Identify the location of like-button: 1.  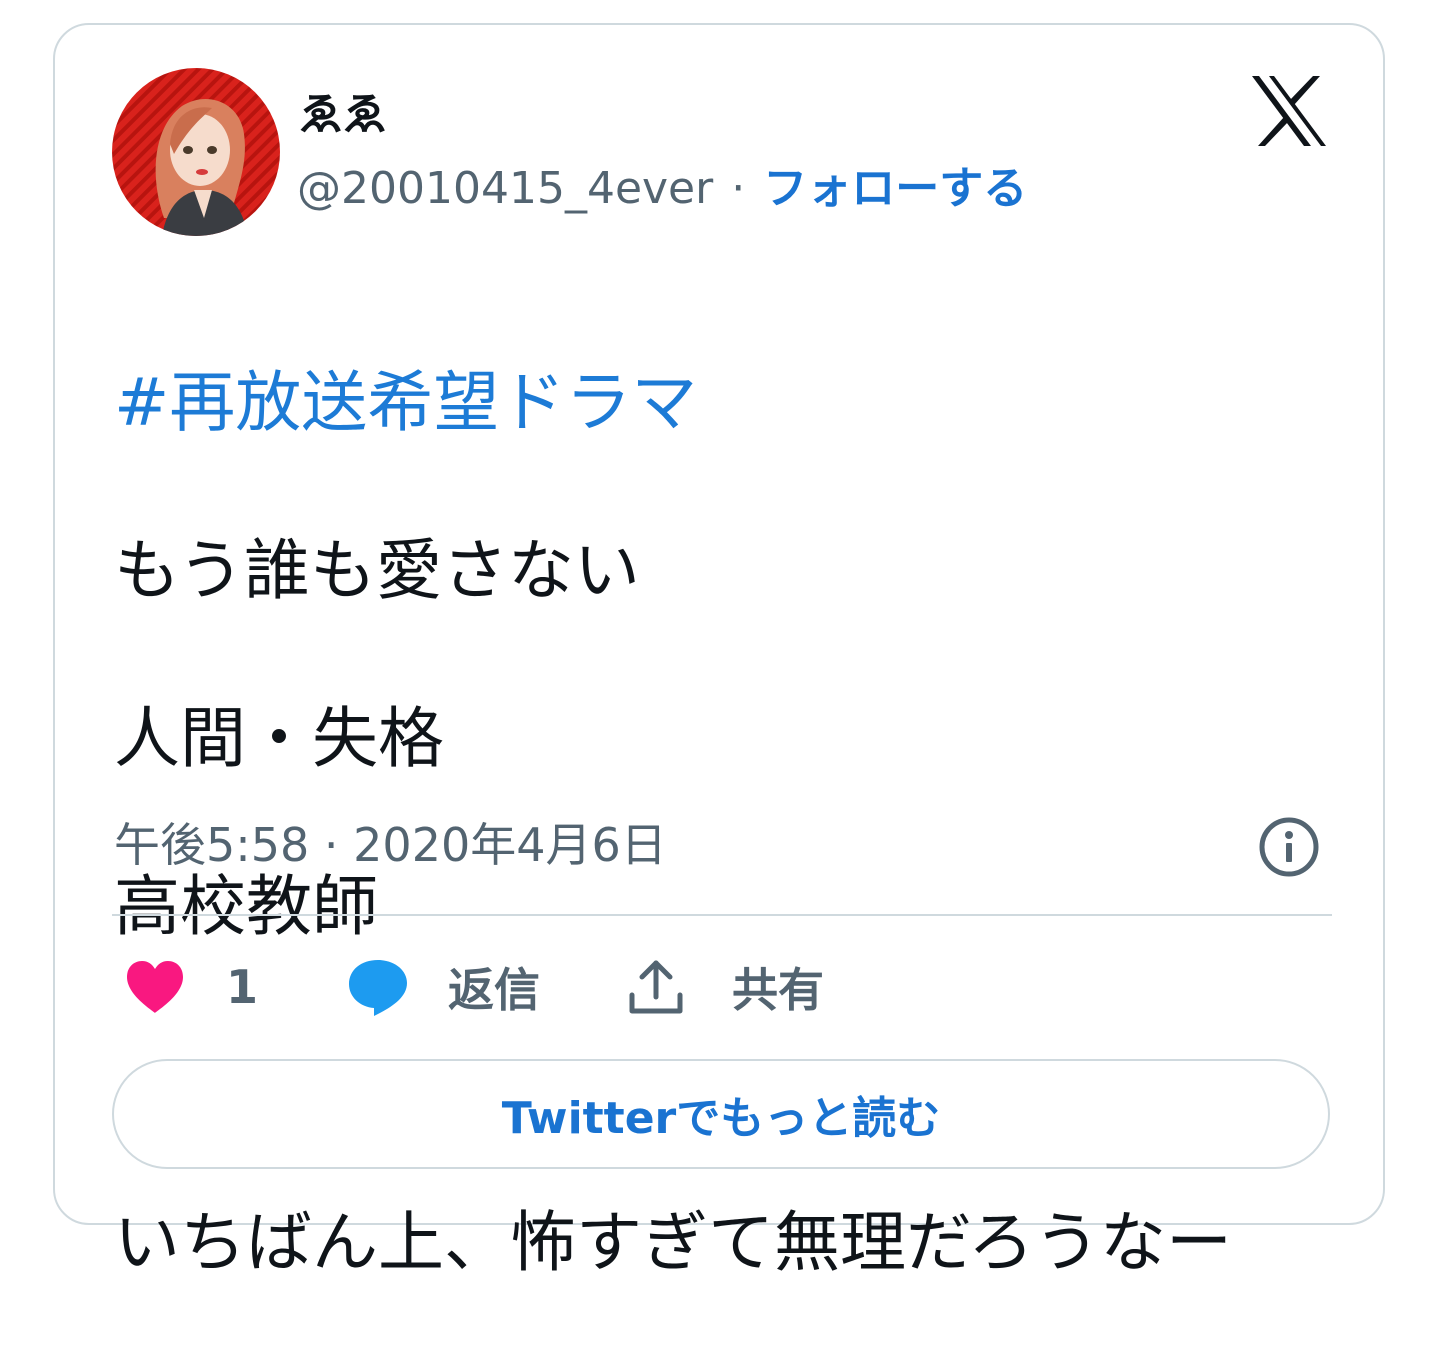
(191, 987).